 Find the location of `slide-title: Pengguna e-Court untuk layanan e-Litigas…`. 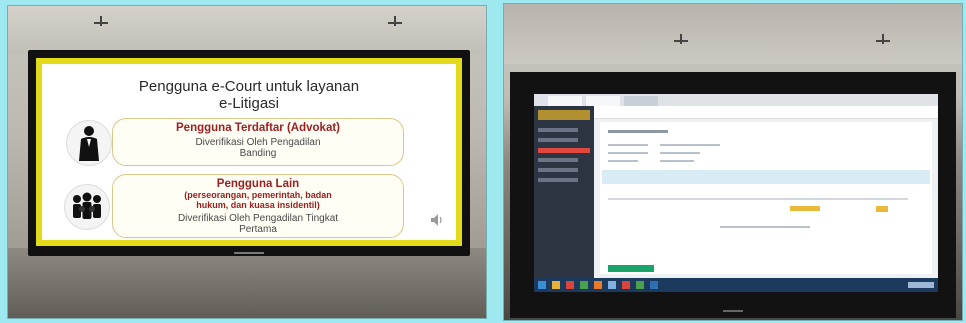

slide-title: Pengguna e-Court untuk layanan e-Litigas… is located at coordinates (249, 95).